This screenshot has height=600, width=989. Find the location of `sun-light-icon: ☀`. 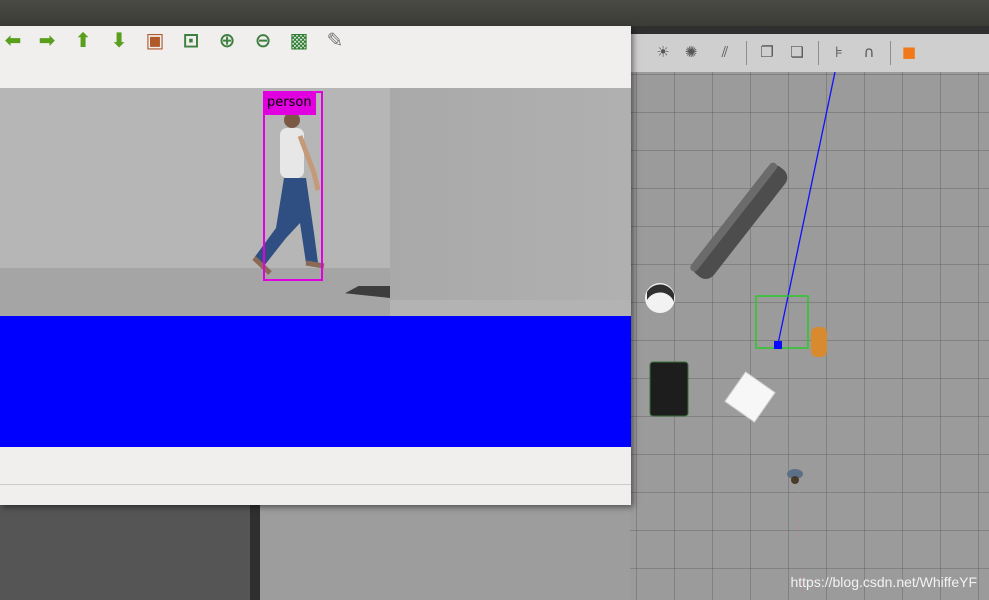

sun-light-icon: ☀ is located at coordinates (663, 52).